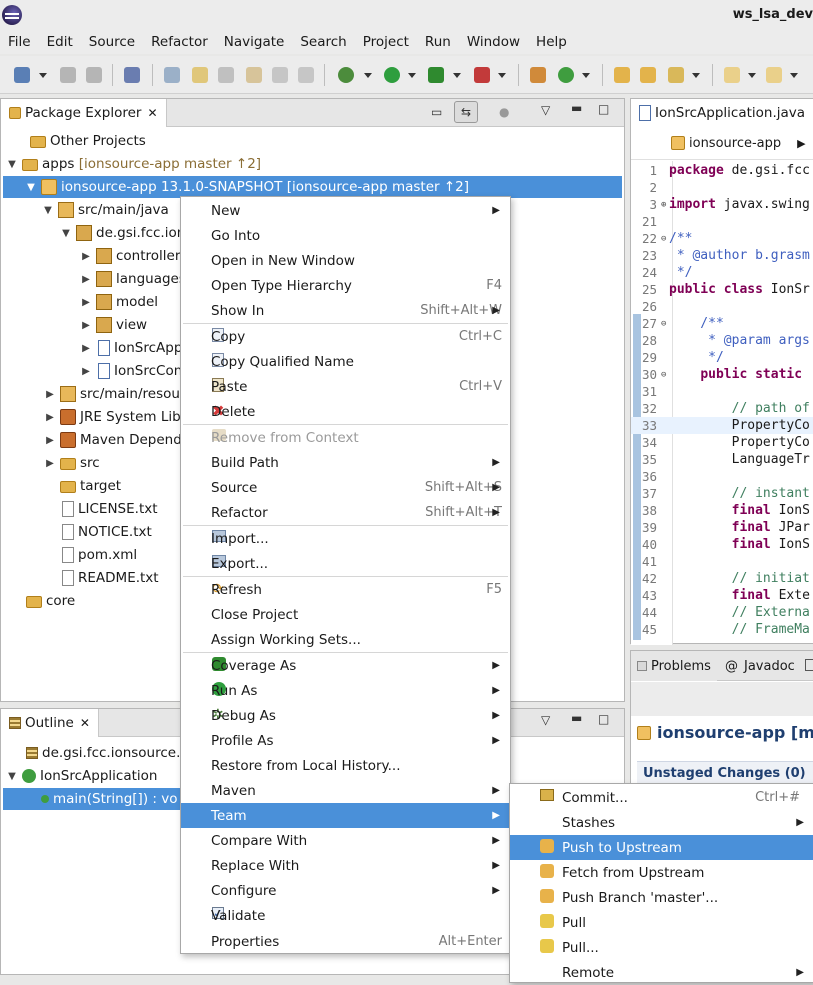 The height and width of the screenshot is (985, 813). I want to click on ctx-copy-qualified-name: Copy Qualified Name, so click(345, 361).